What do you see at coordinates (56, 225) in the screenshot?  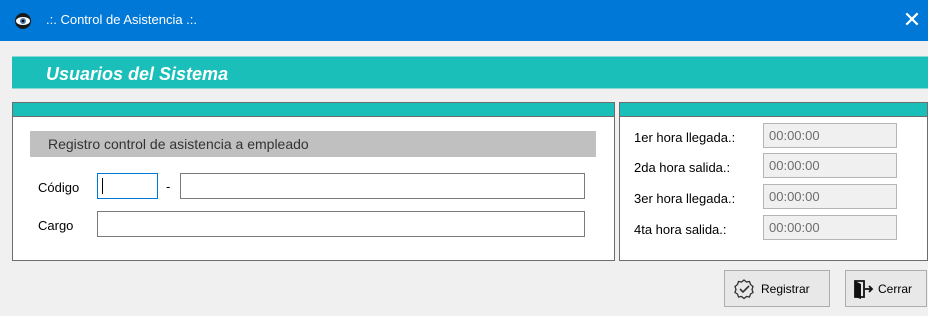 I see `cargo-label: Cargo` at bounding box center [56, 225].